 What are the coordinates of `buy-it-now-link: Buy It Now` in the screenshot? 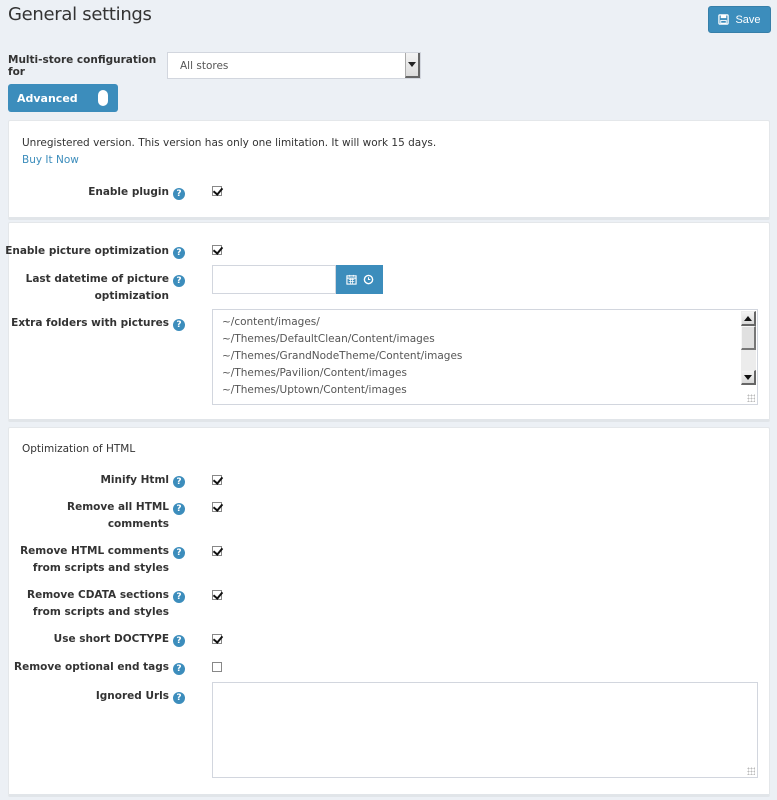 It's located at (50, 160).